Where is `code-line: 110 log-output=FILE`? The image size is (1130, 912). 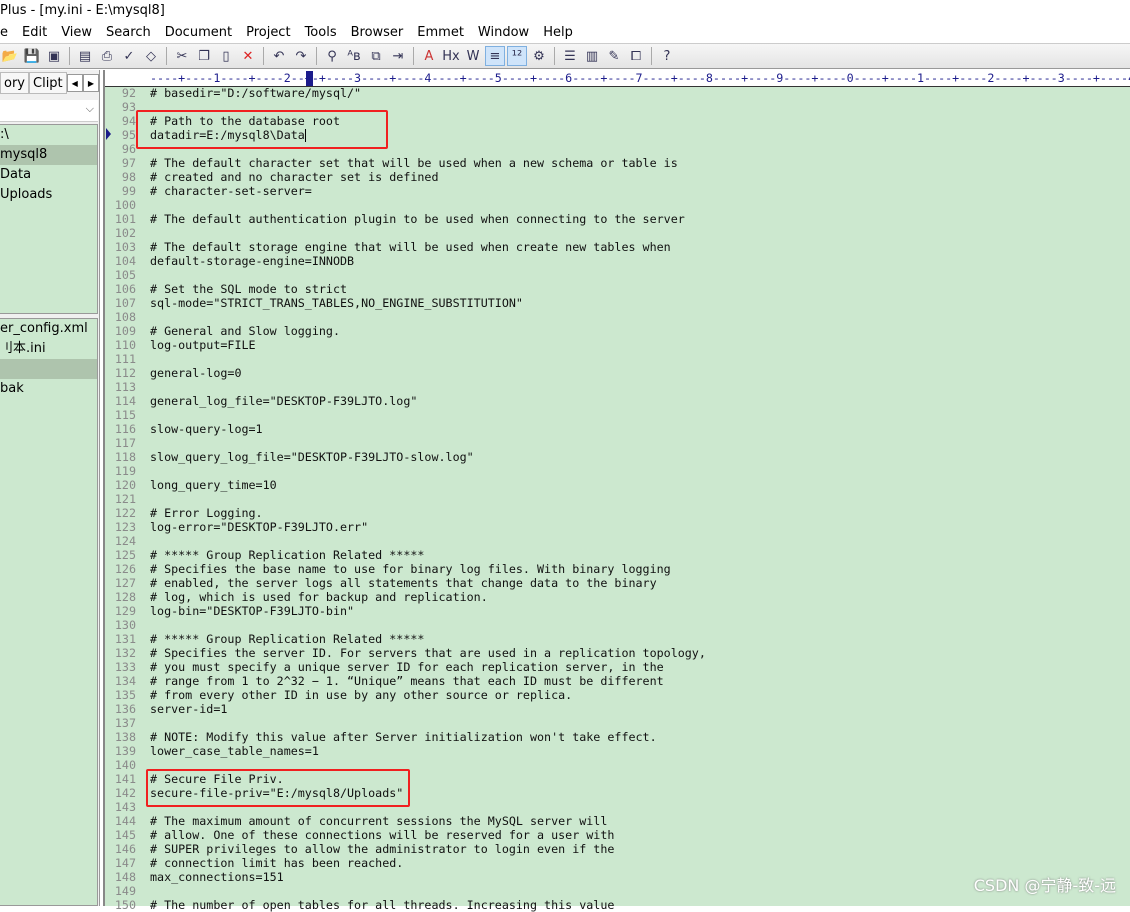 code-line: 110 log-output=FILE is located at coordinates (617, 345).